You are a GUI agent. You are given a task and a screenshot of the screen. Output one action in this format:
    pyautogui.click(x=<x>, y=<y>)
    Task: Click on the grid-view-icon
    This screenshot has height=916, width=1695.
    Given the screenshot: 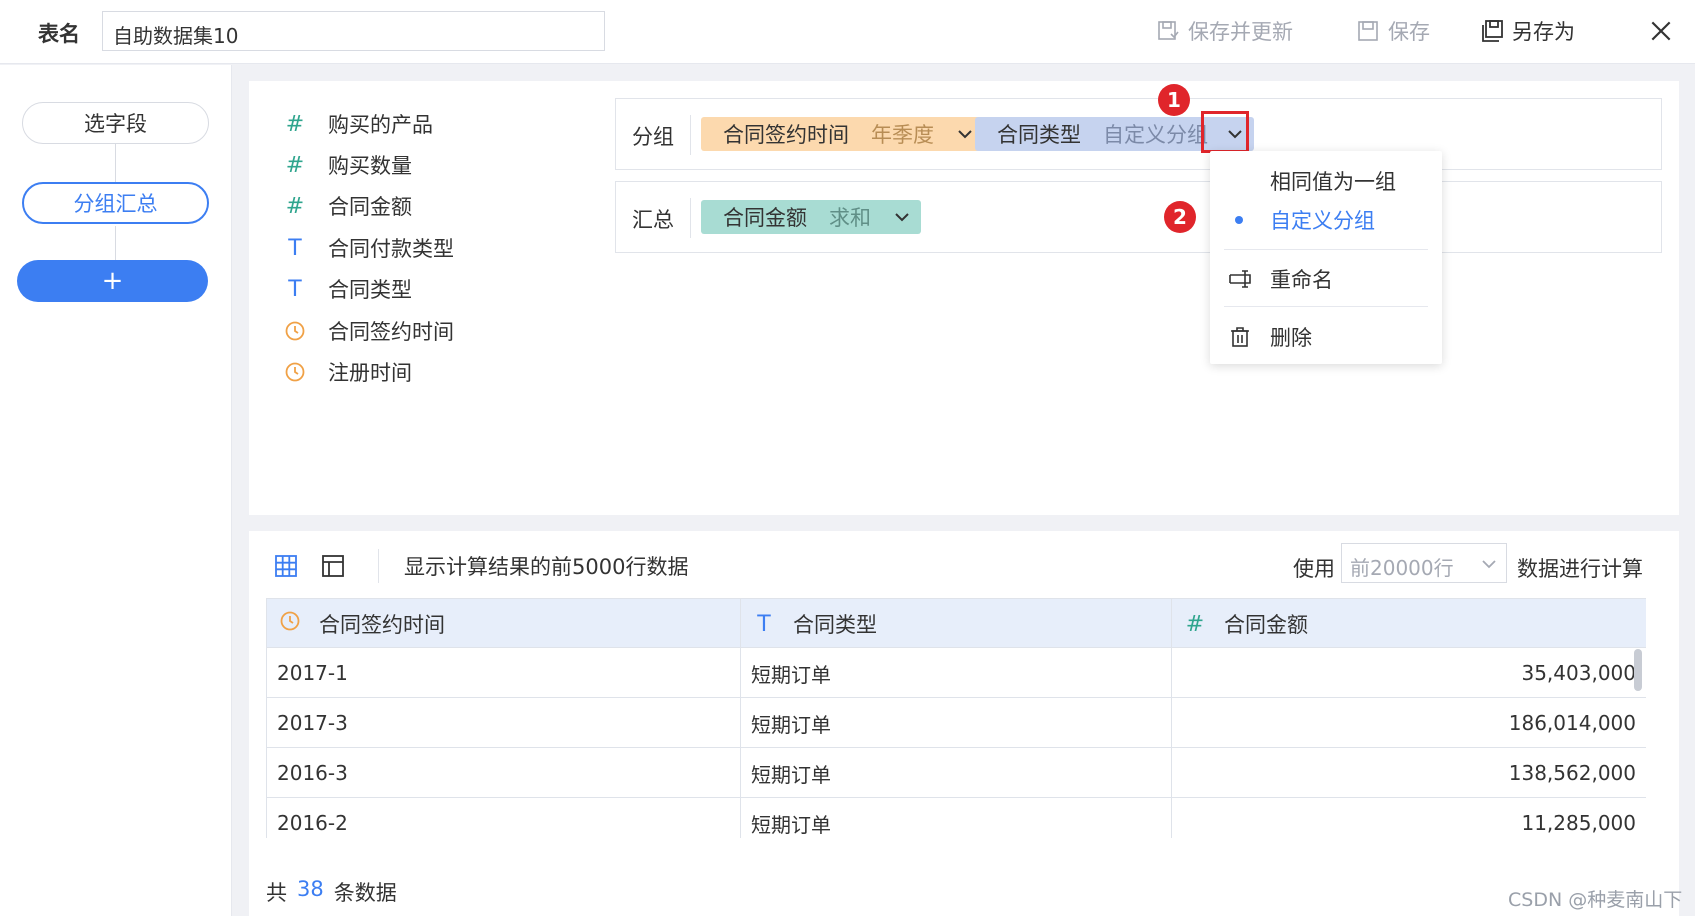 What is the action you would take?
    pyautogui.click(x=286, y=566)
    